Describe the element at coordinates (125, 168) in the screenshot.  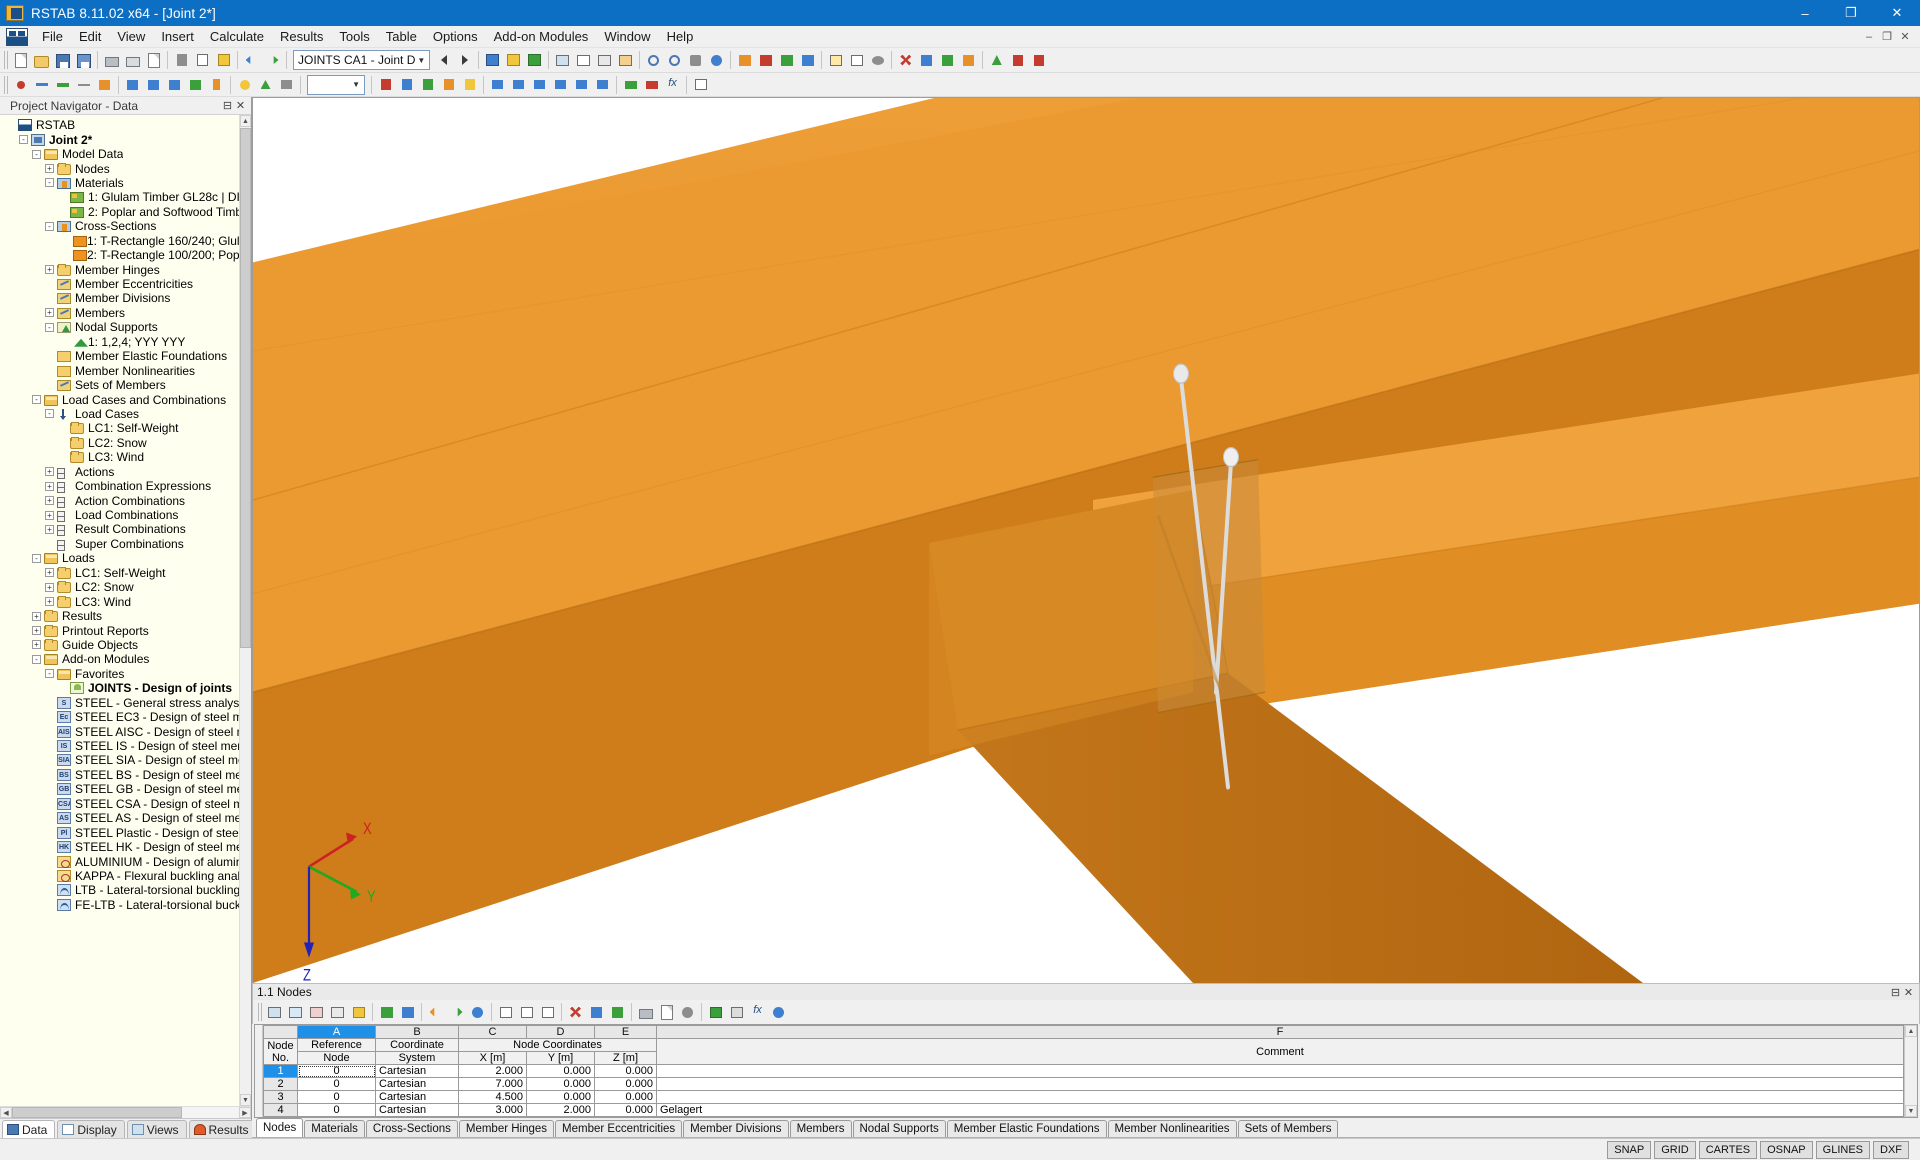
I see `tree-node: + Nodes` at that location.